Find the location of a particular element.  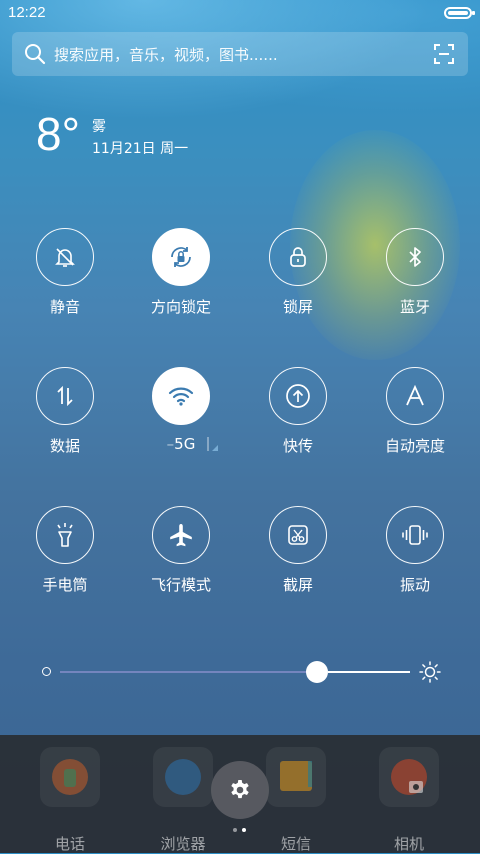

auto-brightness-icon is located at coordinates (415, 395).